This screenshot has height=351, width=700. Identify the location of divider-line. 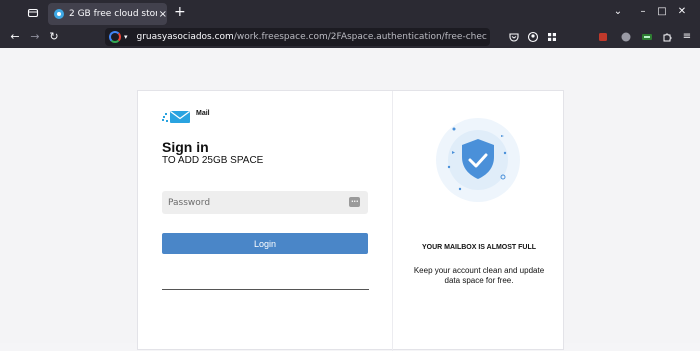
(265, 289).